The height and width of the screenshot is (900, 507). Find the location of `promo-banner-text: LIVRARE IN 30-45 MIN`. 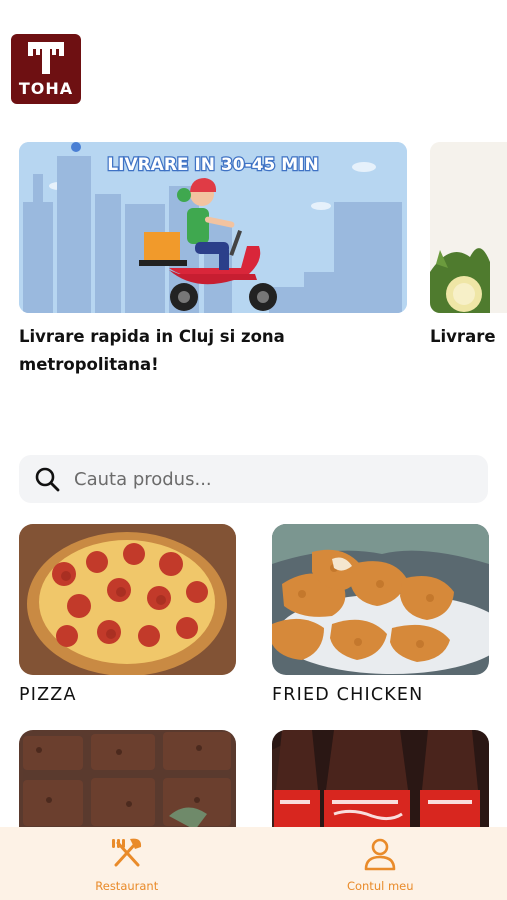

promo-banner-text: LIVRARE IN 30-45 MIN is located at coordinates (212, 165).